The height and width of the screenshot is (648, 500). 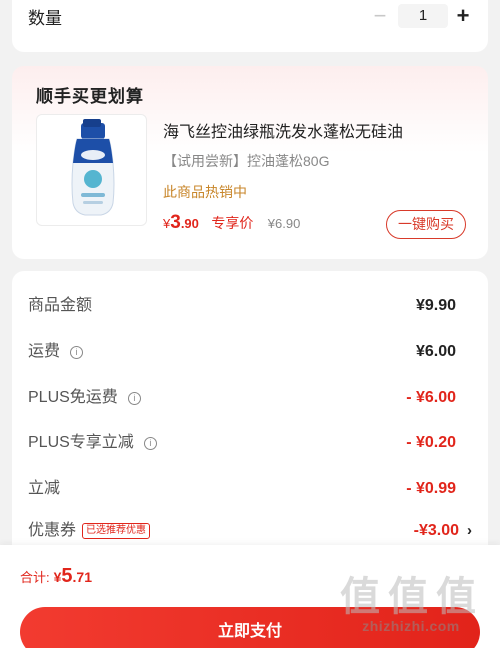 What do you see at coordinates (435, 351) in the screenshot?
I see `summary-value: ¥6.00` at bounding box center [435, 351].